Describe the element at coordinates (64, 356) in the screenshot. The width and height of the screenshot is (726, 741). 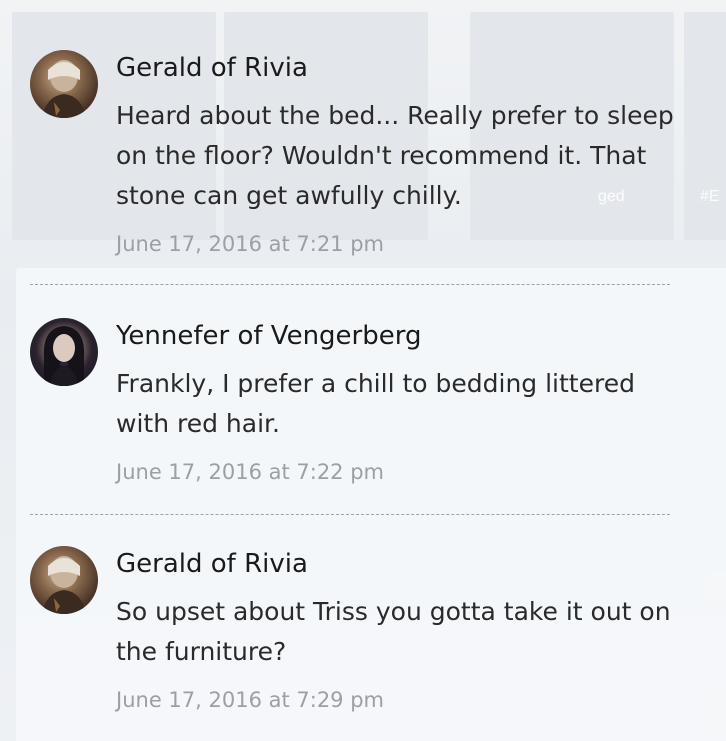
I see `yennefer-avatar-icon` at that location.